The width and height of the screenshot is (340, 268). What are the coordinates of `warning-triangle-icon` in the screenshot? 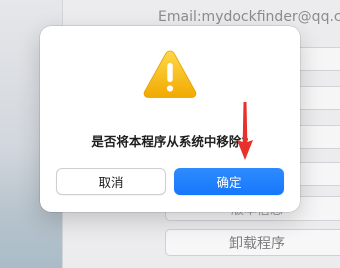 It's located at (170, 74).